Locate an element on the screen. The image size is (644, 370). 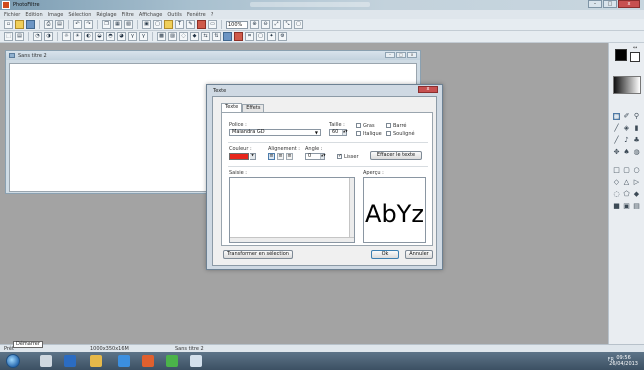
copy-icon: ❐ is located at coordinates (106, 24).